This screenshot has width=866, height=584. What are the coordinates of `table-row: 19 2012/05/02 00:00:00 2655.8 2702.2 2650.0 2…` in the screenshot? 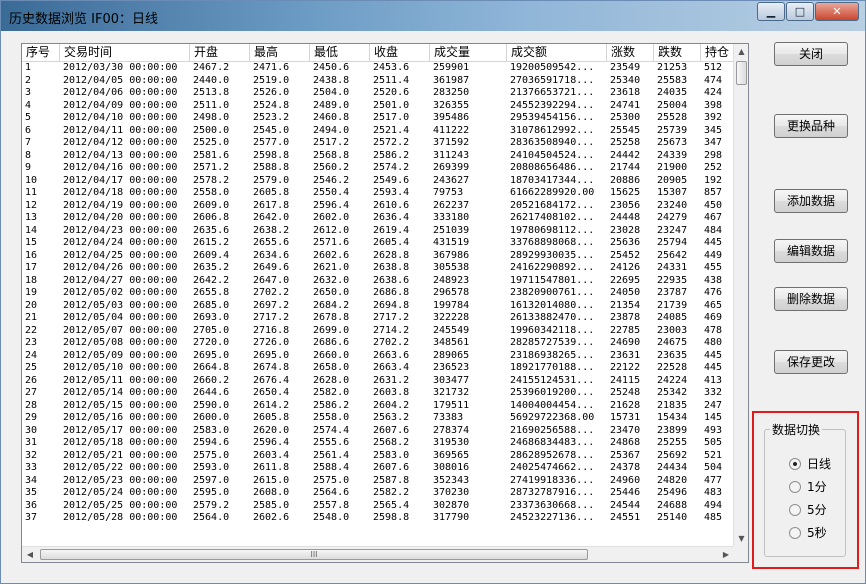 It's located at (378, 293).